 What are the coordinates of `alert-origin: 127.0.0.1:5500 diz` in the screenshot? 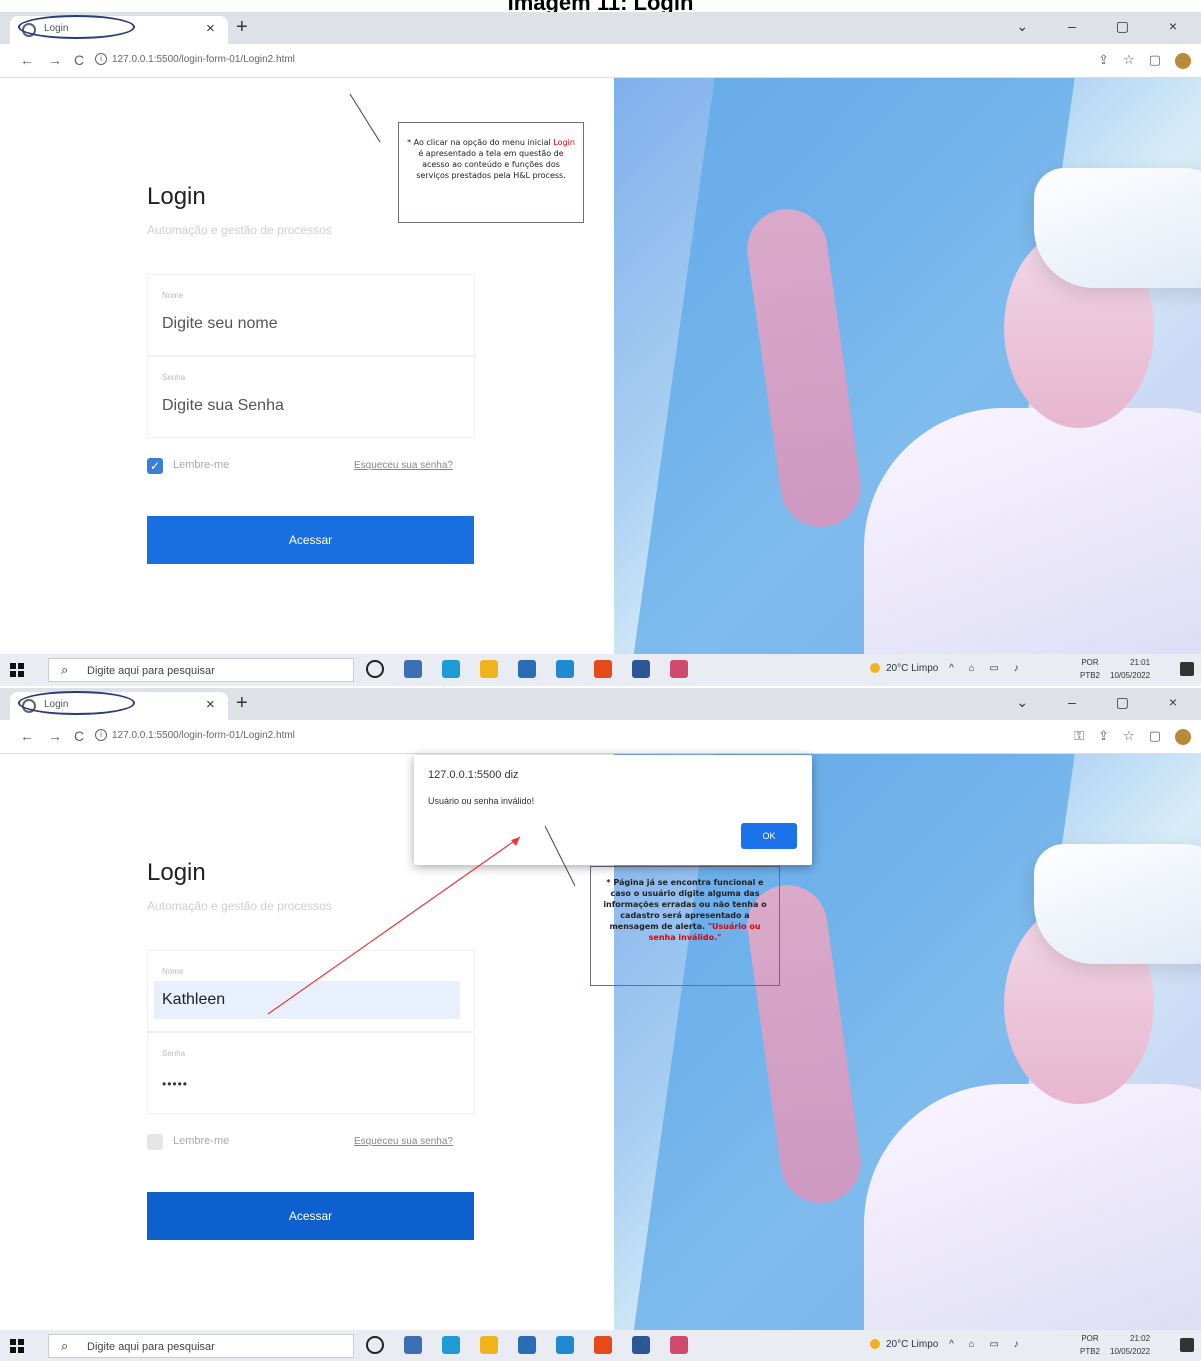 It's located at (473, 775).